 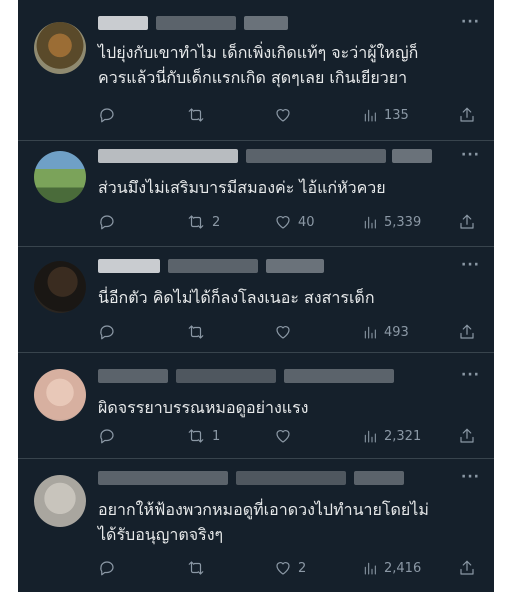 I want to click on tweet-text: ผิดจรรยาบรรณหมอดูอย่างแรง, so click(x=203, y=407).